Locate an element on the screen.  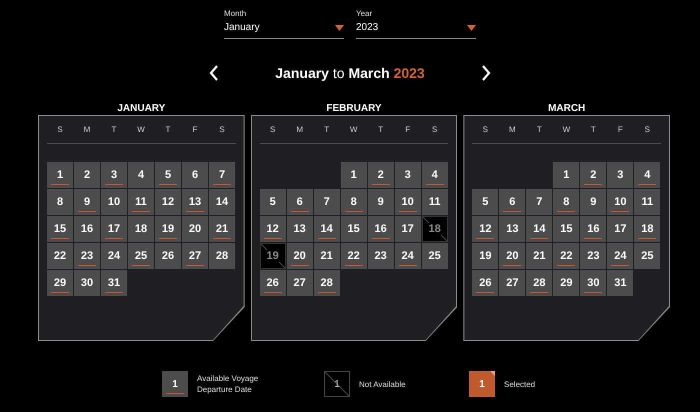
previous-button is located at coordinates (214, 73).